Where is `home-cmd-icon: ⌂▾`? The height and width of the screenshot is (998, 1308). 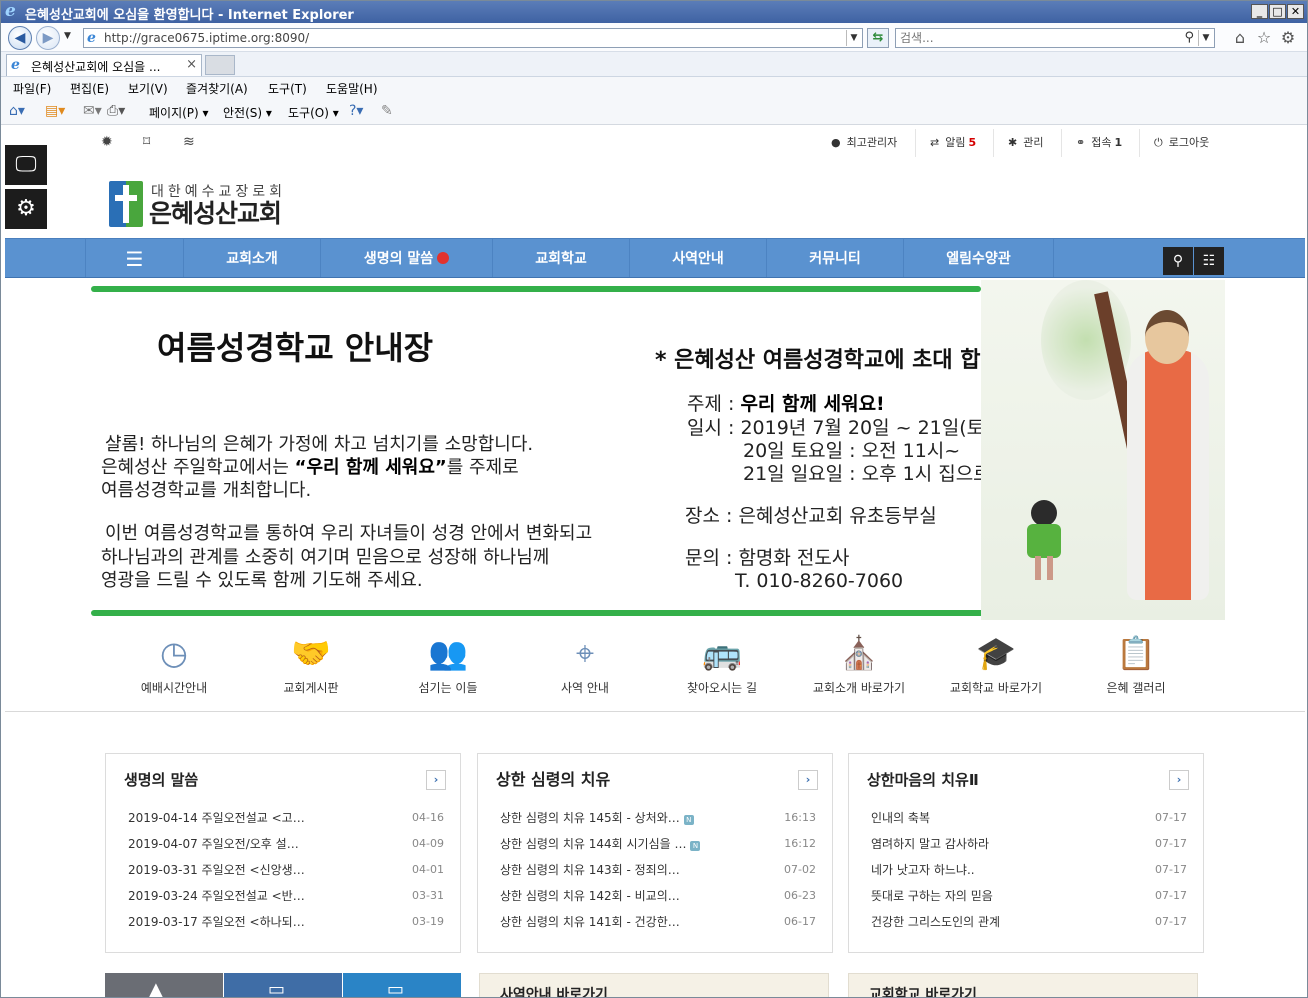 home-cmd-icon: ⌂▾ is located at coordinates (17, 111).